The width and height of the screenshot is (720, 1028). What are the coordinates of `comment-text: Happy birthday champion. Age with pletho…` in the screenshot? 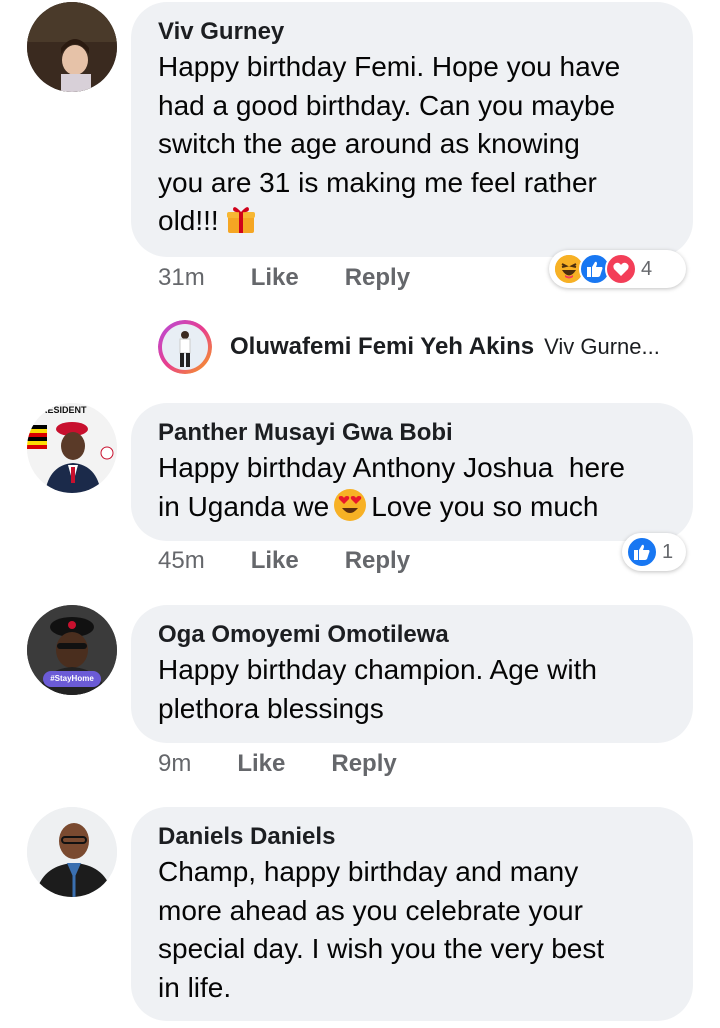 It's located at (412, 689).